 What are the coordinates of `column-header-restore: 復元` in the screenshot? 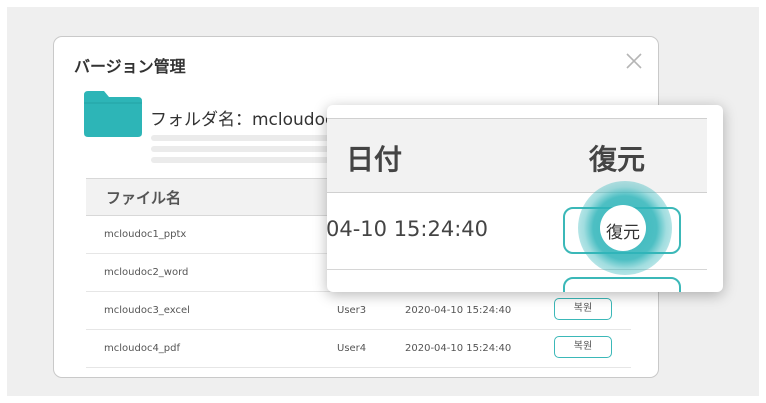 It's located at (617, 159).